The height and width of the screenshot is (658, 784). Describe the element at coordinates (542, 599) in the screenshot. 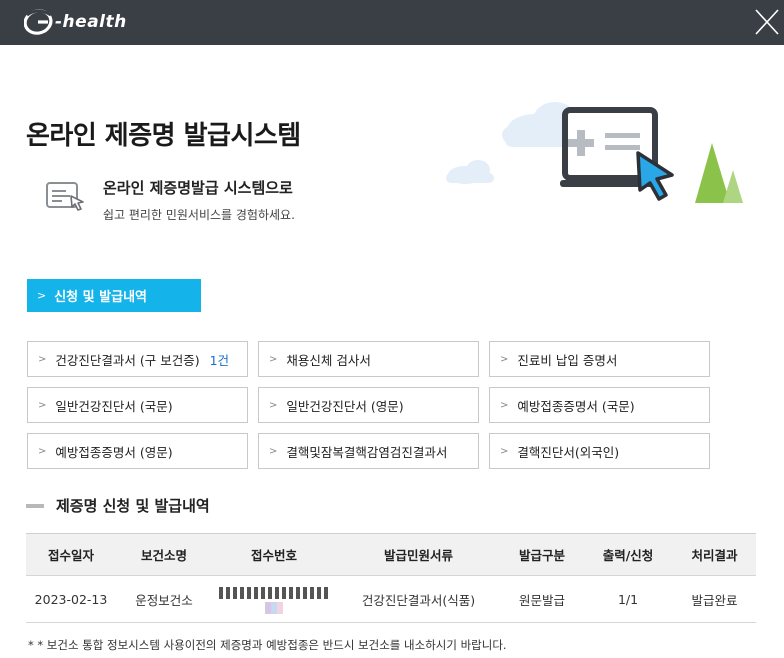

I see `cell-type: 원문발급` at that location.